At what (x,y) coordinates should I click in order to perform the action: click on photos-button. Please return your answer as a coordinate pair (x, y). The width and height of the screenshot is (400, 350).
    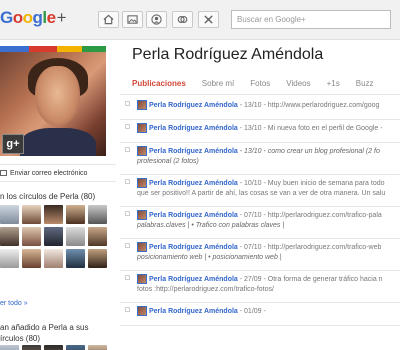
    Looking at the image, I should click on (132, 19).